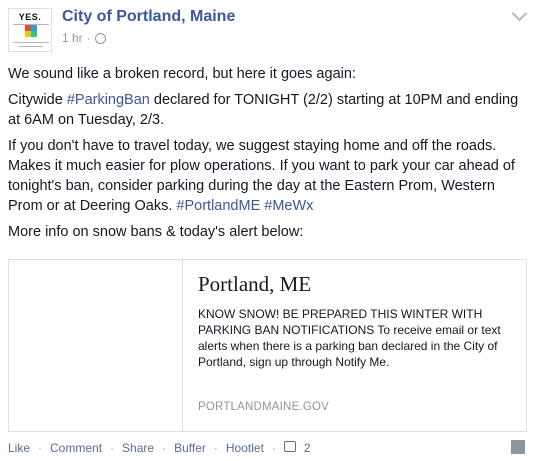 Image resolution: width=539 pixels, height=461 pixels. Describe the element at coordinates (37, 100) in the screenshot. I see `post-text-segment: Citywide` at that location.